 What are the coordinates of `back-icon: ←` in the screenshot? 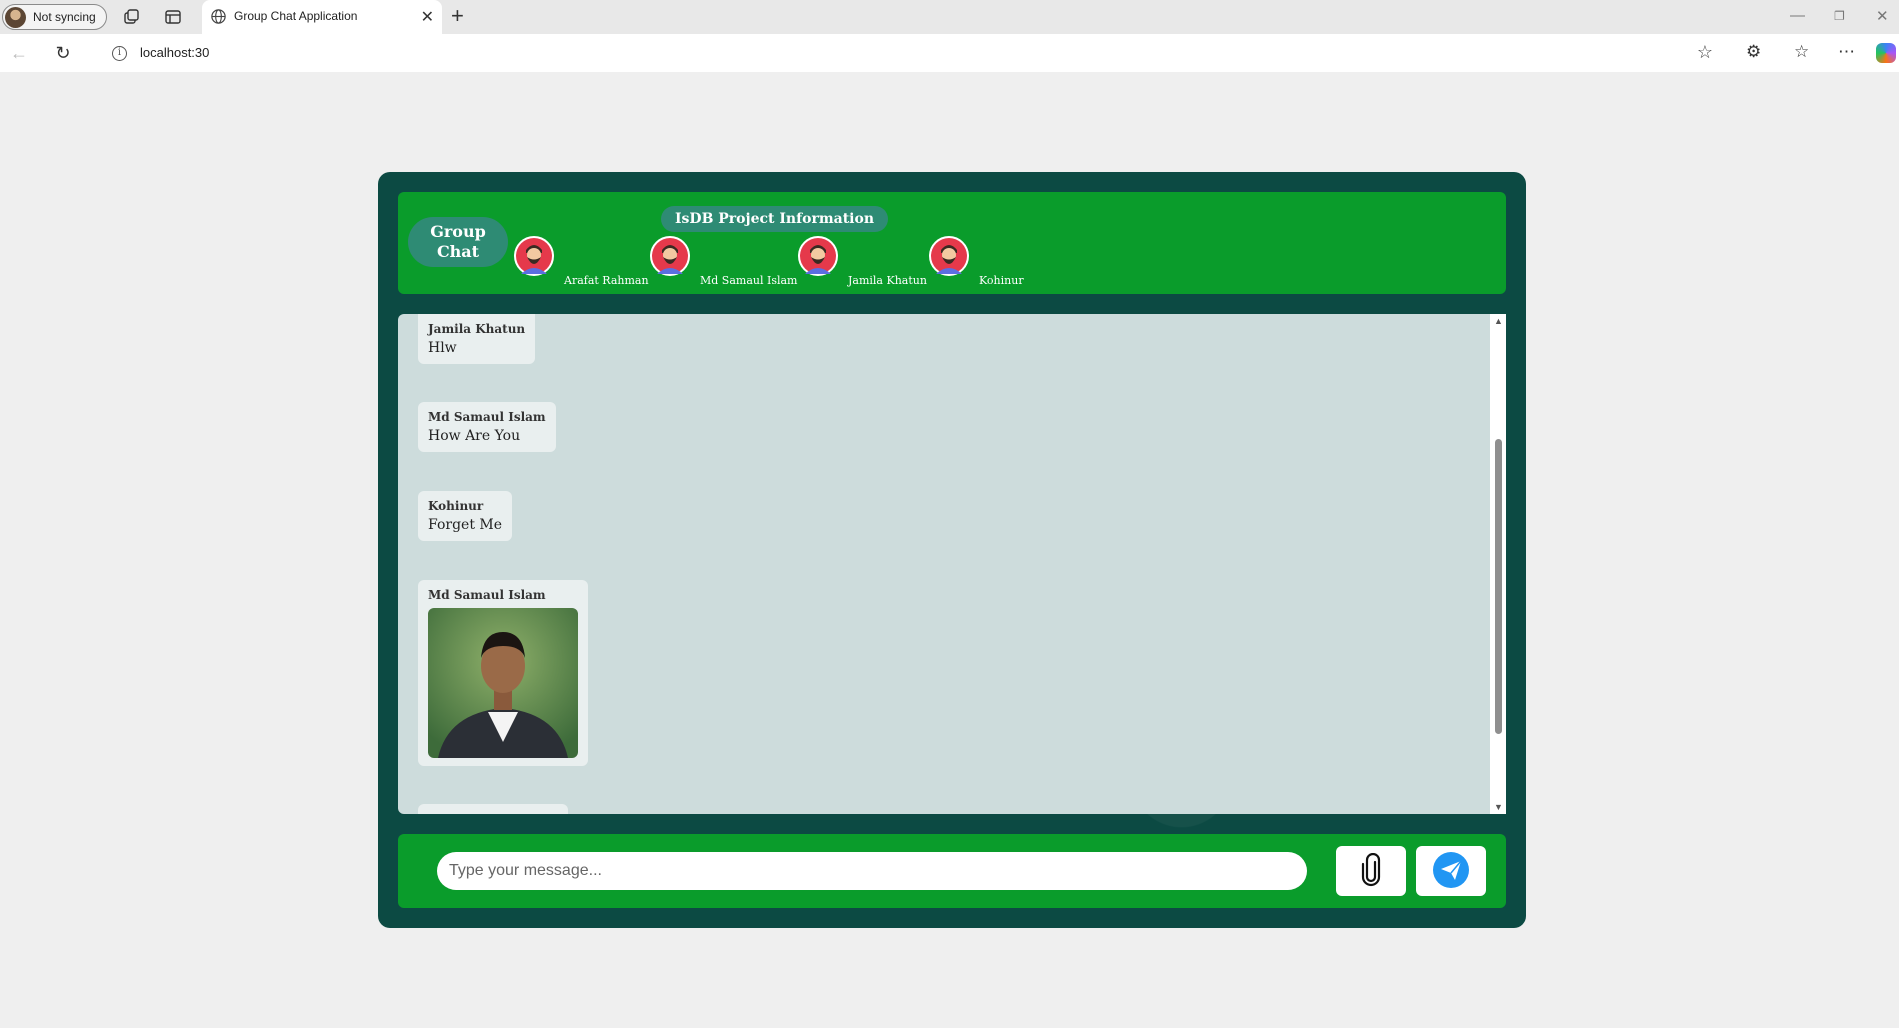 It's located at (19, 53).